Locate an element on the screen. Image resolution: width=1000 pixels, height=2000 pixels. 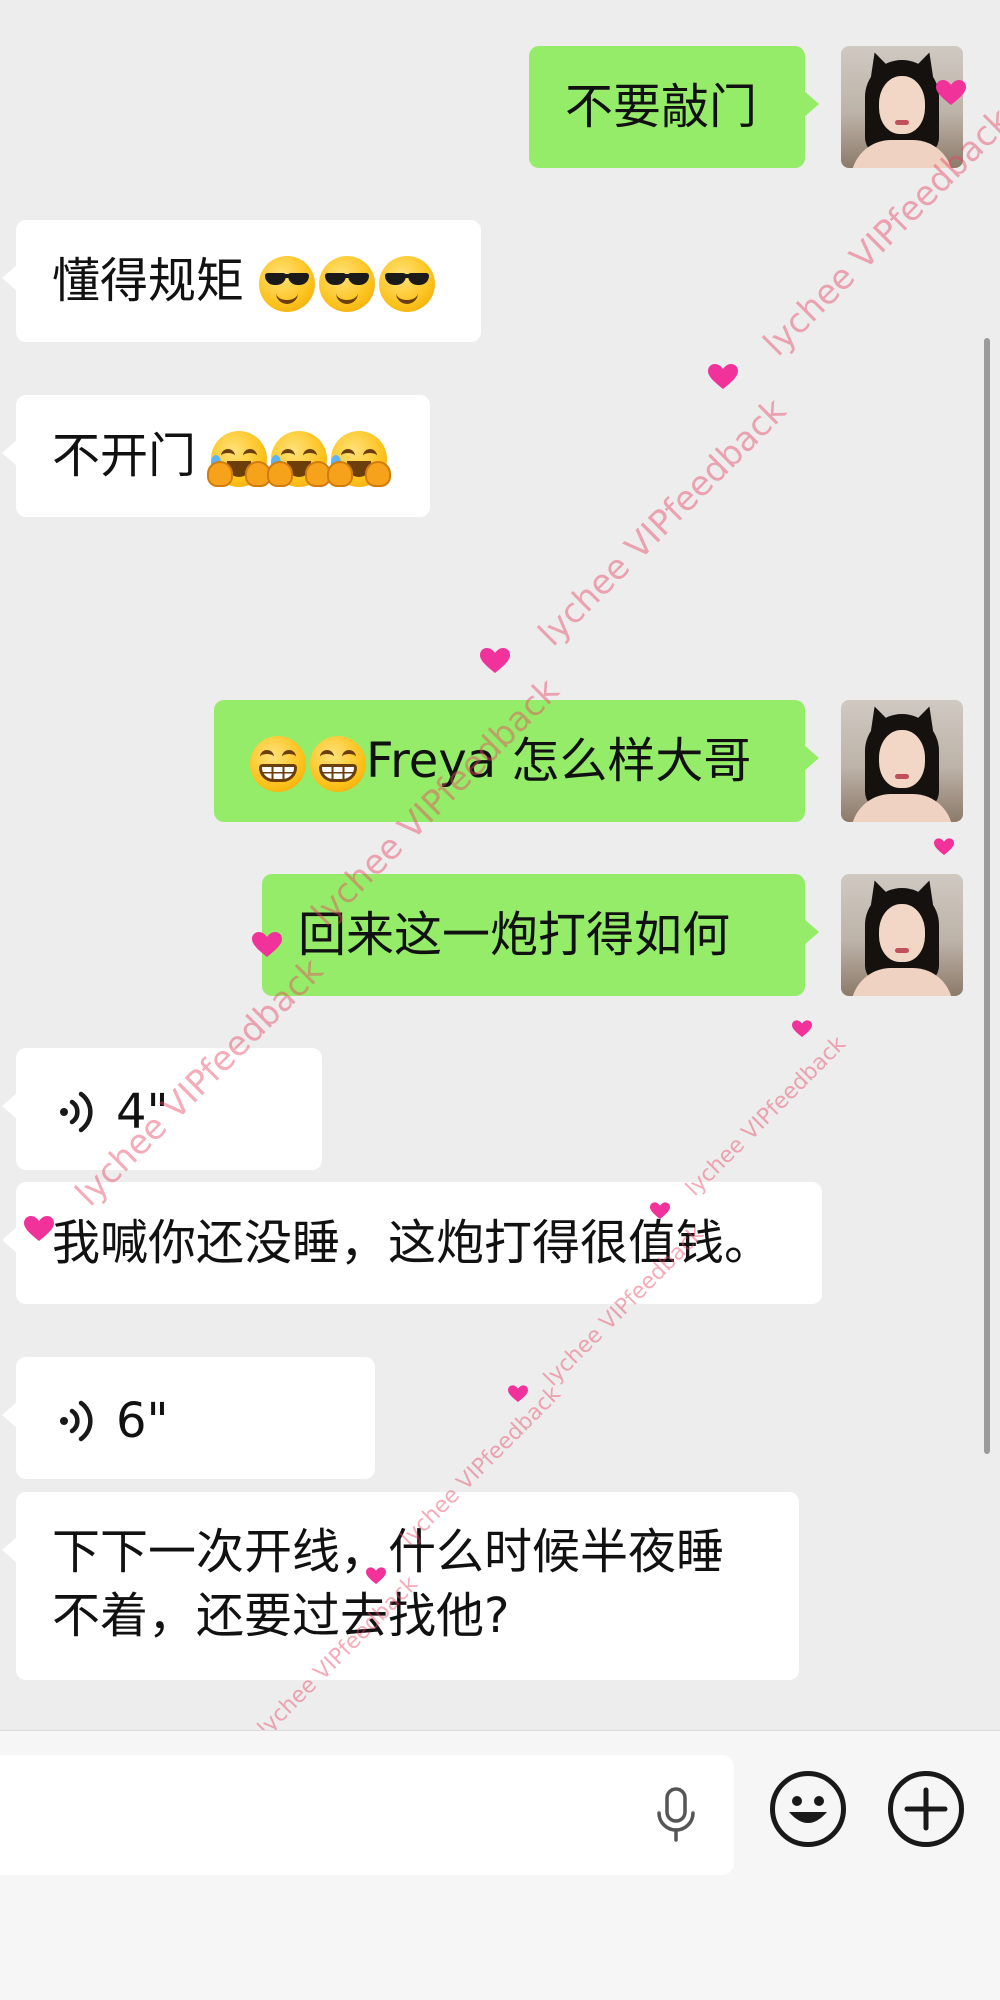
message-text: 不要敲门 is located at coordinates (661, 107).